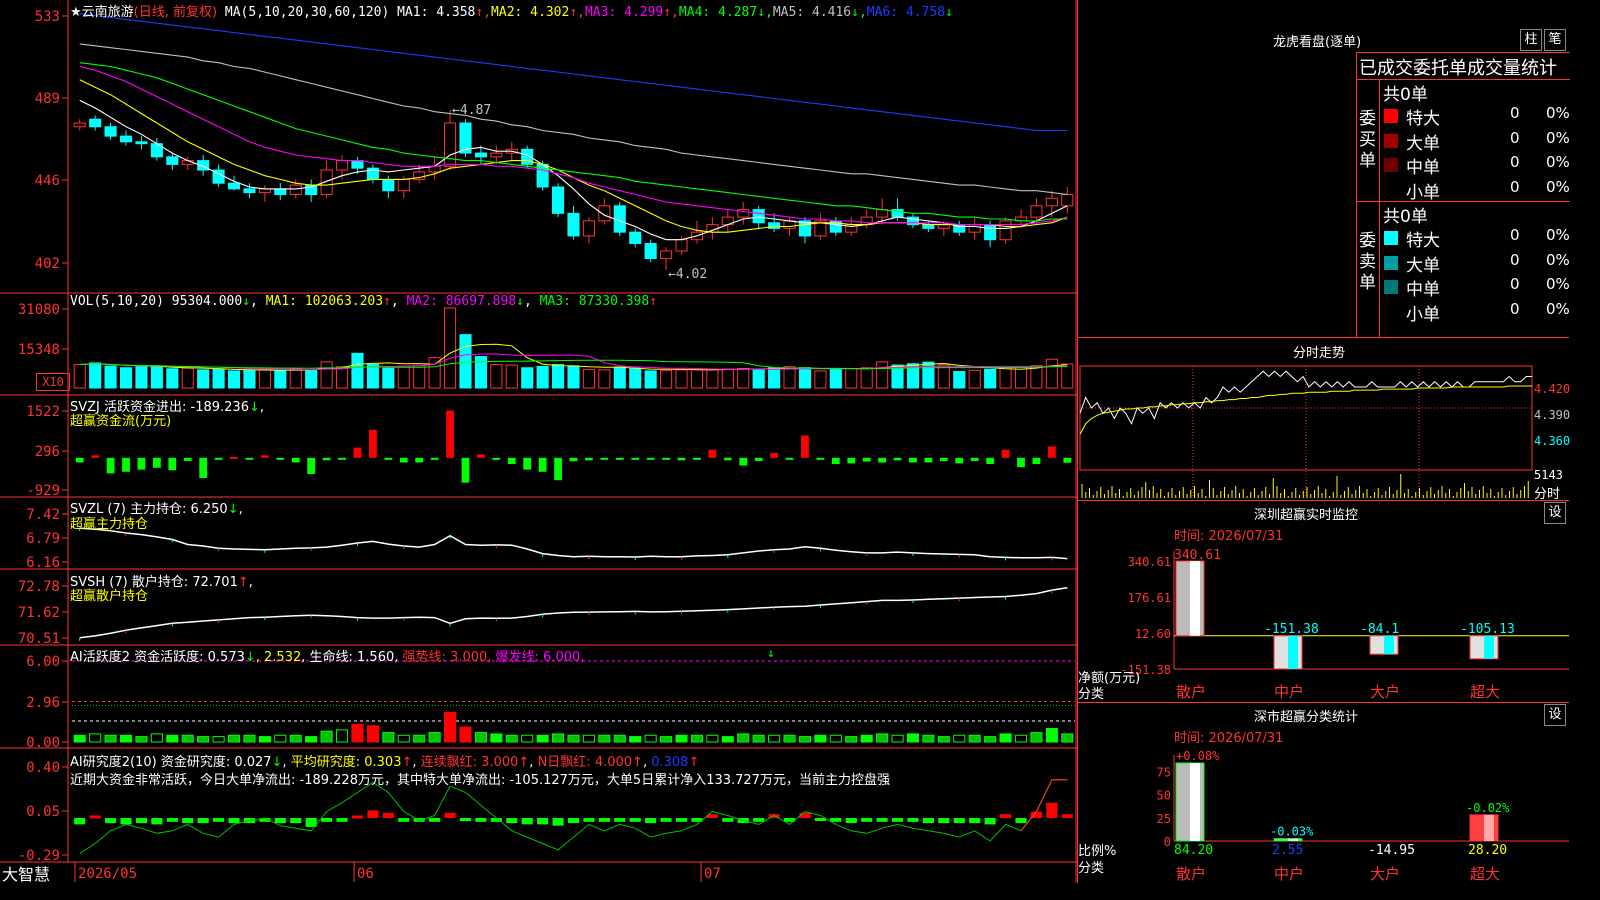 The image size is (1600, 900). What do you see at coordinates (1149, 598) in the screenshot?
I see `monitor-y-tick: 176.61` at bounding box center [1149, 598].